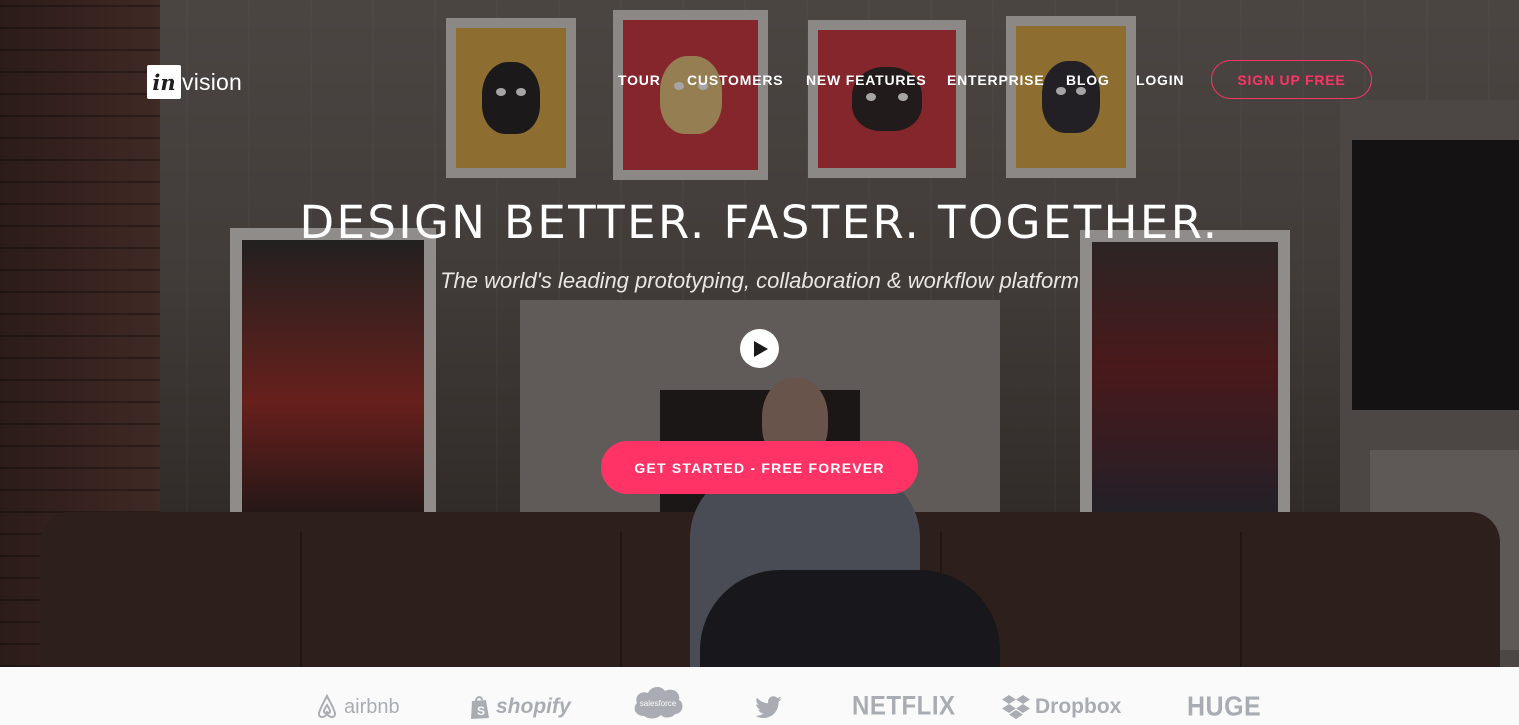 The height and width of the screenshot is (725, 1519). I want to click on shopify-logo: S shopify, so click(520, 707).